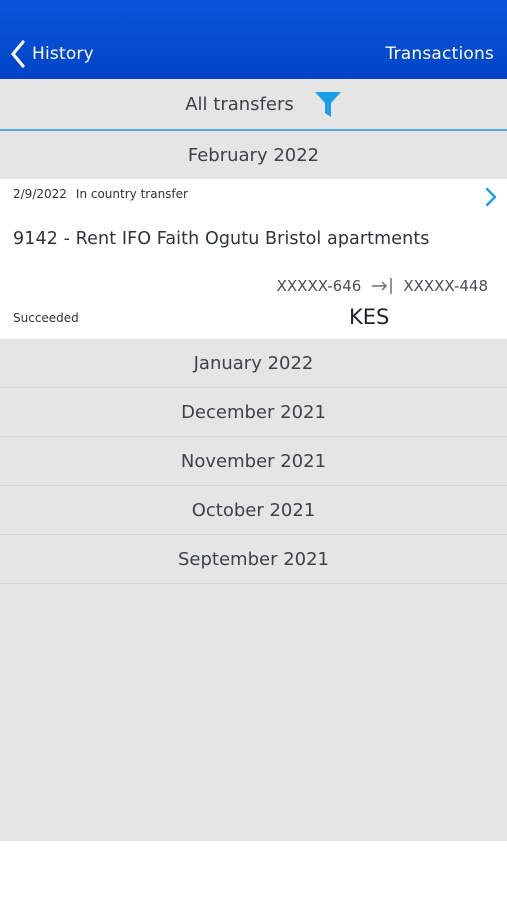  What do you see at coordinates (439, 54) in the screenshot?
I see `page-title: Transactions` at bounding box center [439, 54].